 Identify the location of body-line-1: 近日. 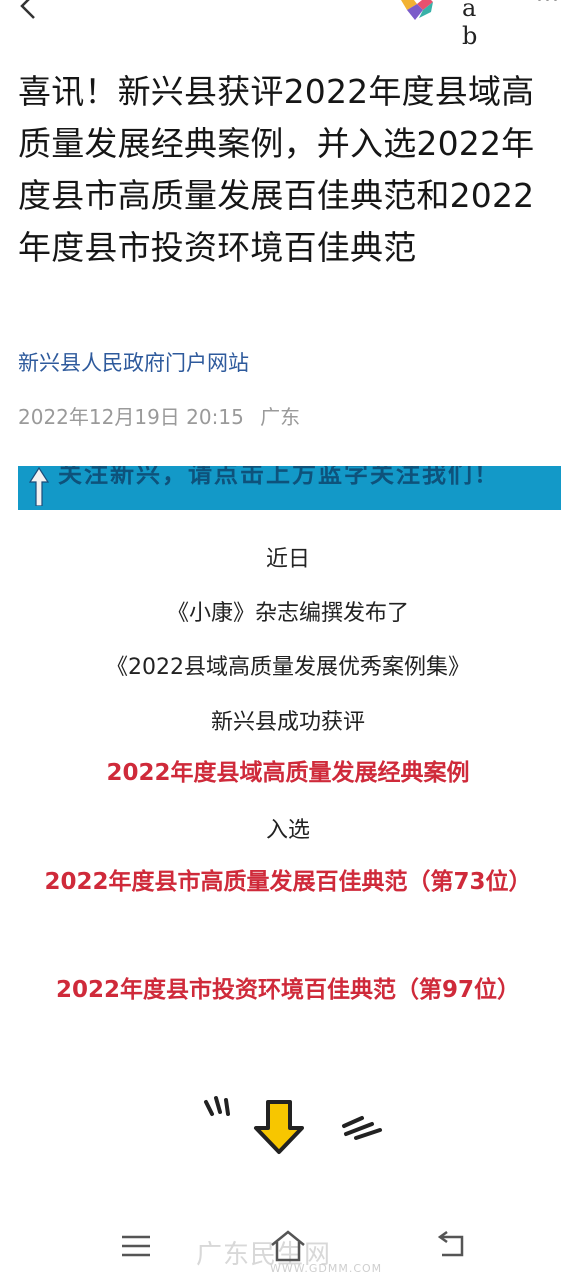
(287, 559).